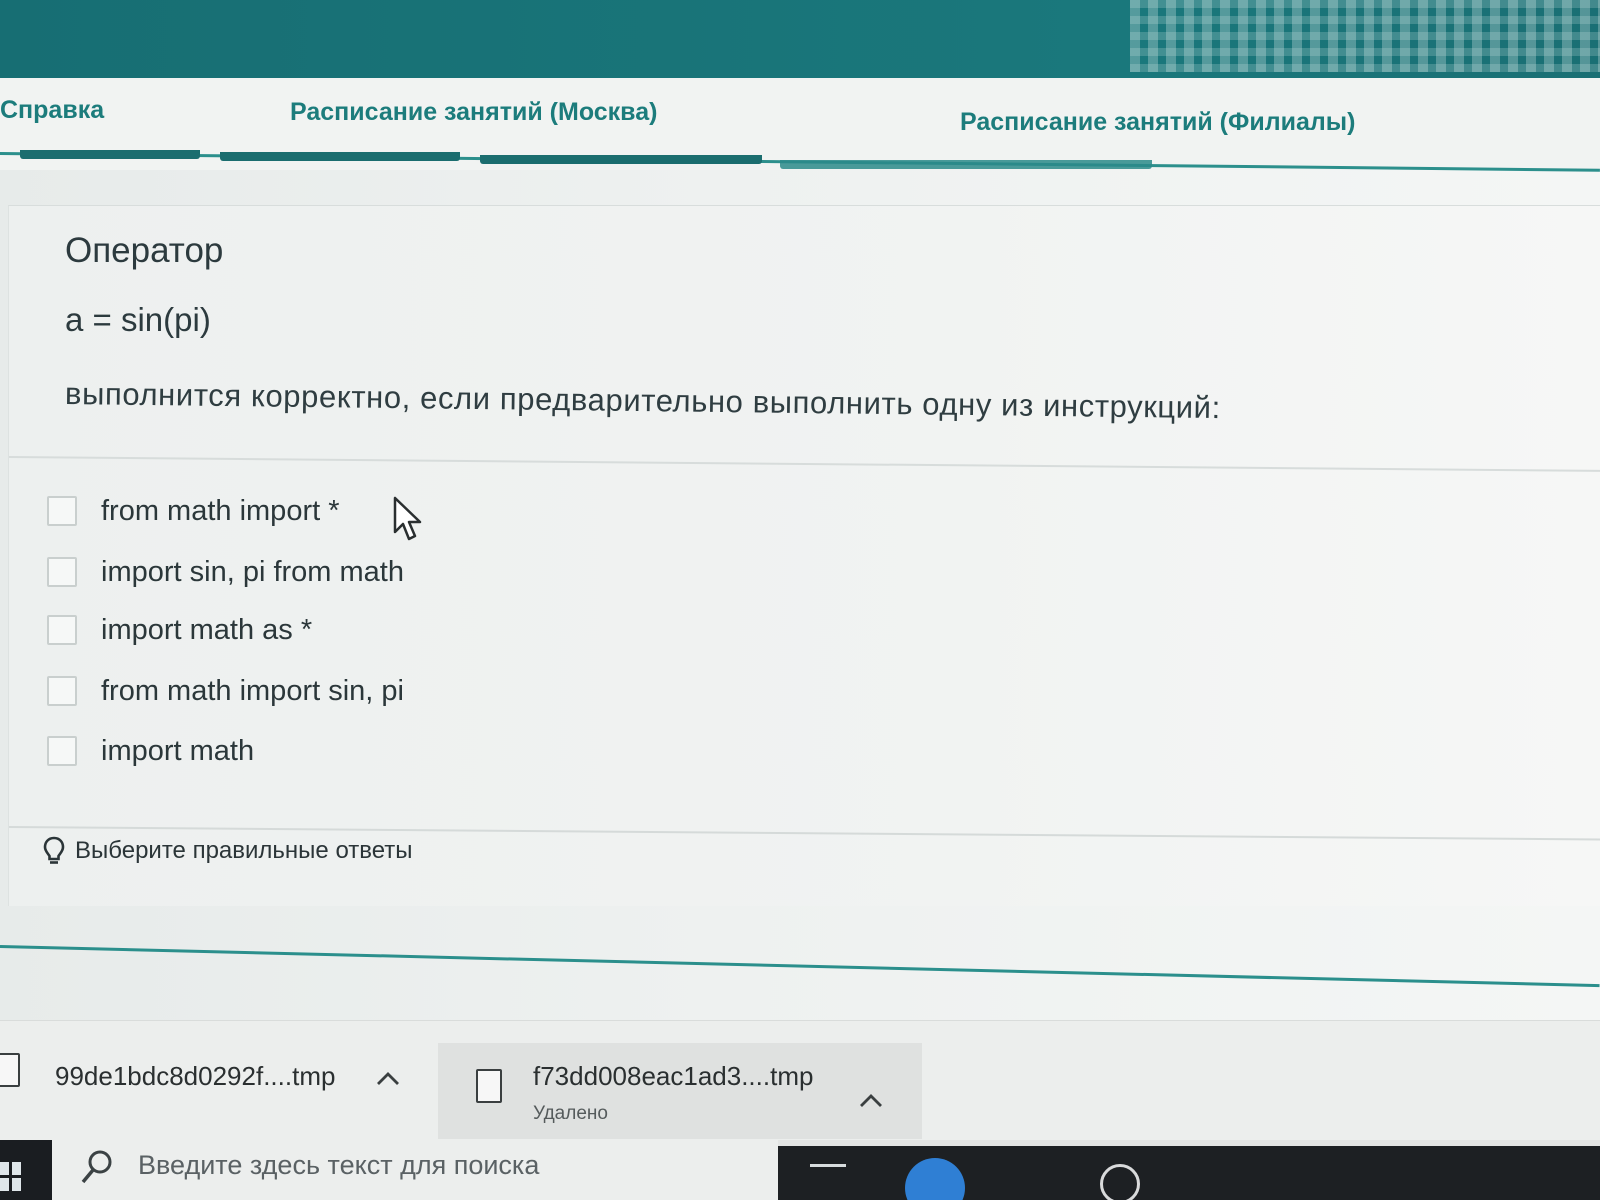  I want to click on answer-option-label: from math import sin, pi, so click(252, 690).